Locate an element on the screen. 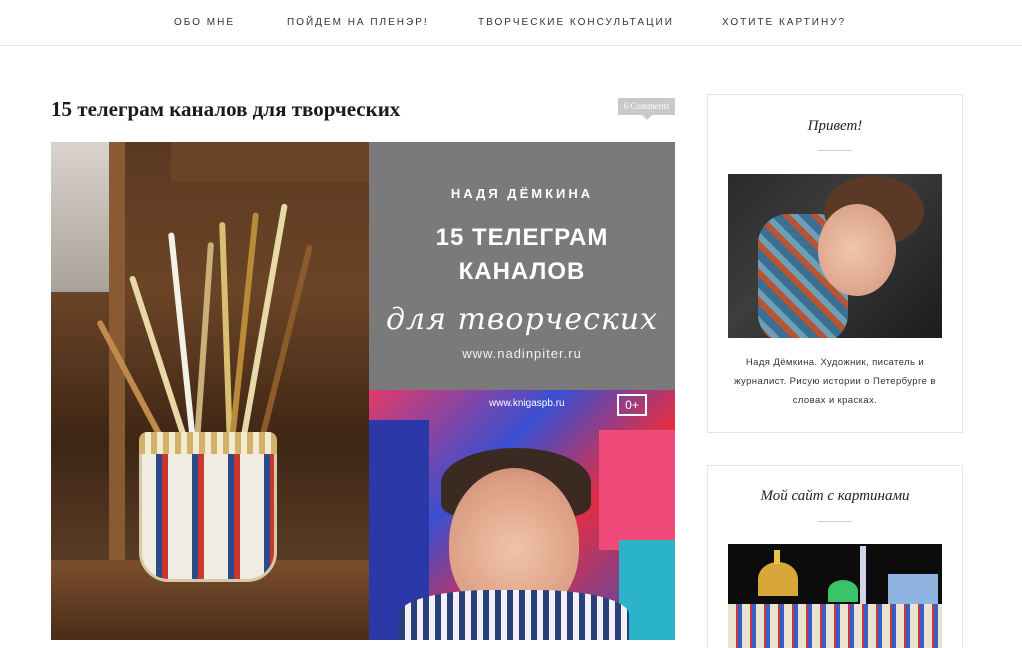 Image resolution: width=1022 pixels, height=648 pixels. window-light is located at coordinates (81, 217).